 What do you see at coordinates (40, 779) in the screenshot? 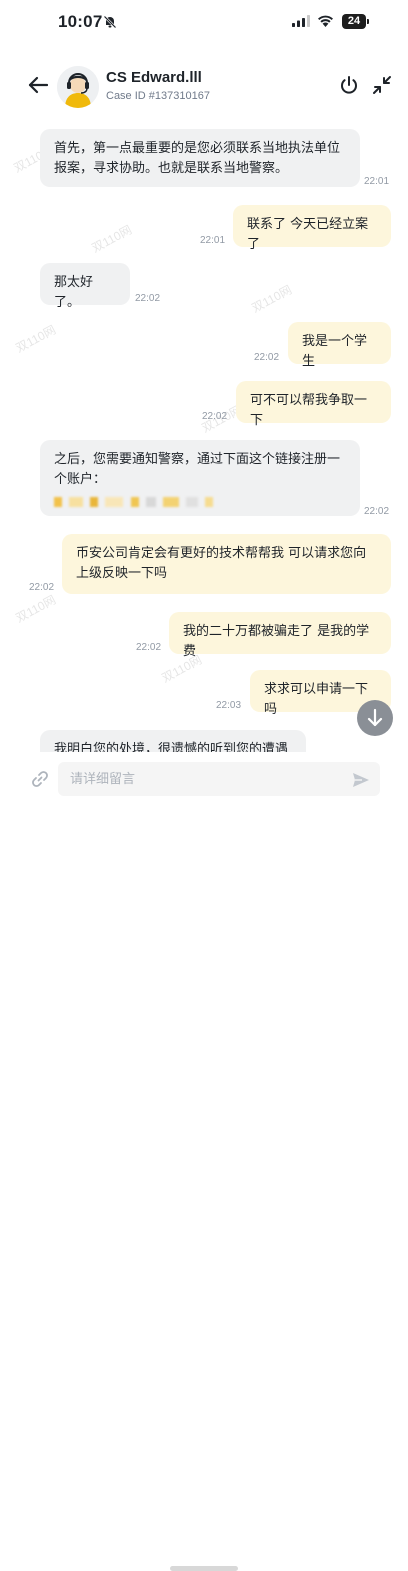
I see `attachment-link-icon` at bounding box center [40, 779].